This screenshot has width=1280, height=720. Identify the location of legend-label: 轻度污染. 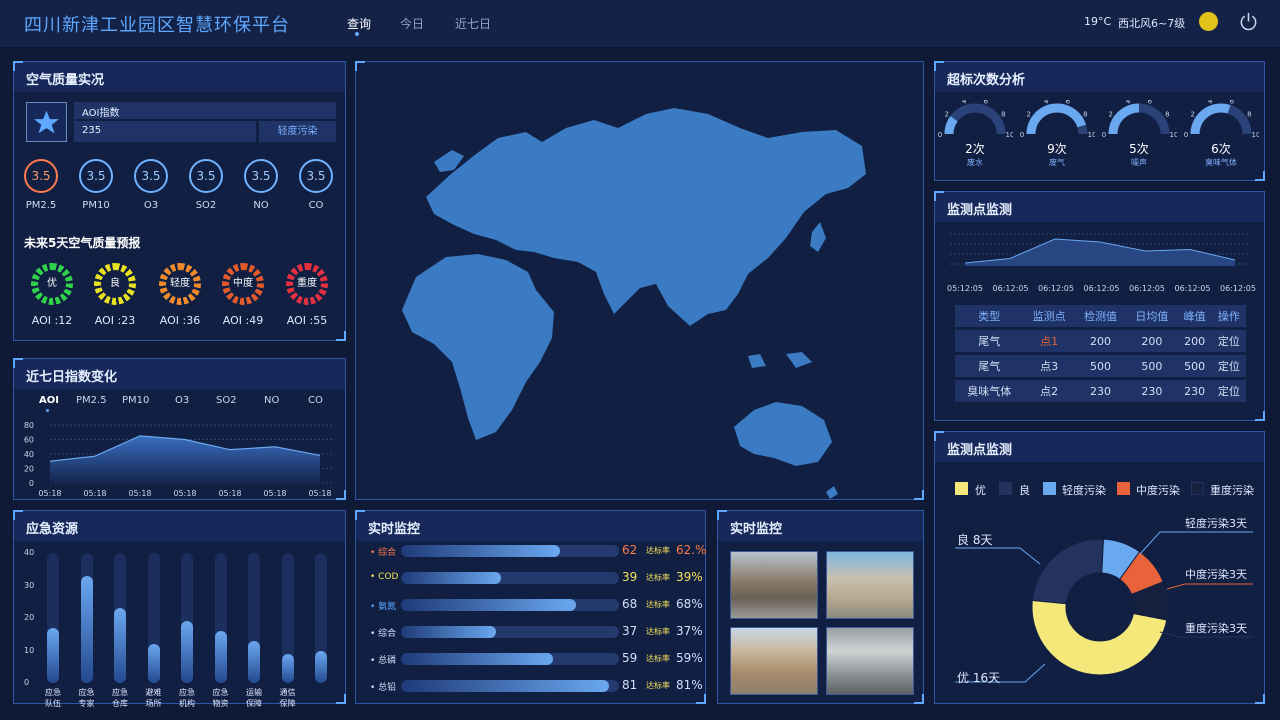
(1084, 490).